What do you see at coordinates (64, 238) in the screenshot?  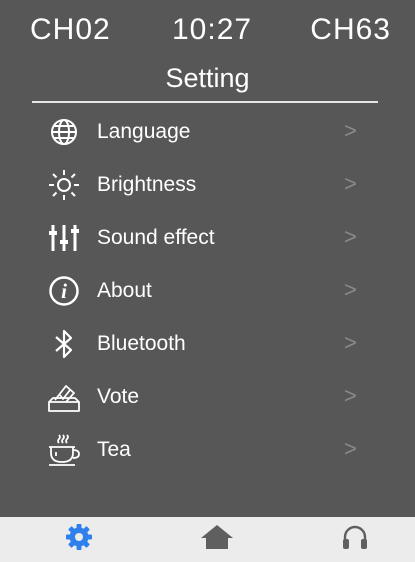 I see `equalizer-icon` at bounding box center [64, 238].